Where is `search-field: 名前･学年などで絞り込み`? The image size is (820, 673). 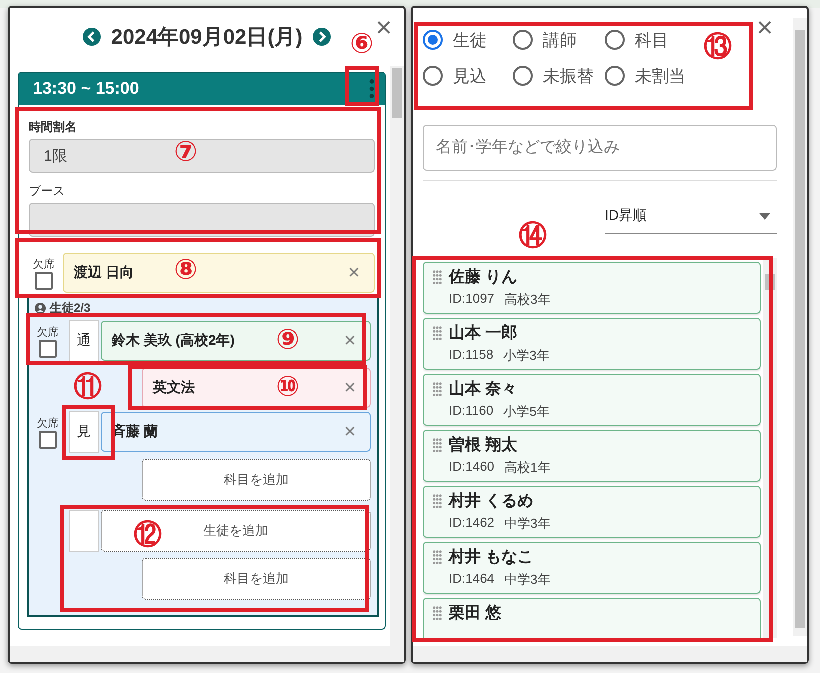 search-field: 名前･学年などで絞り込み is located at coordinates (600, 148).